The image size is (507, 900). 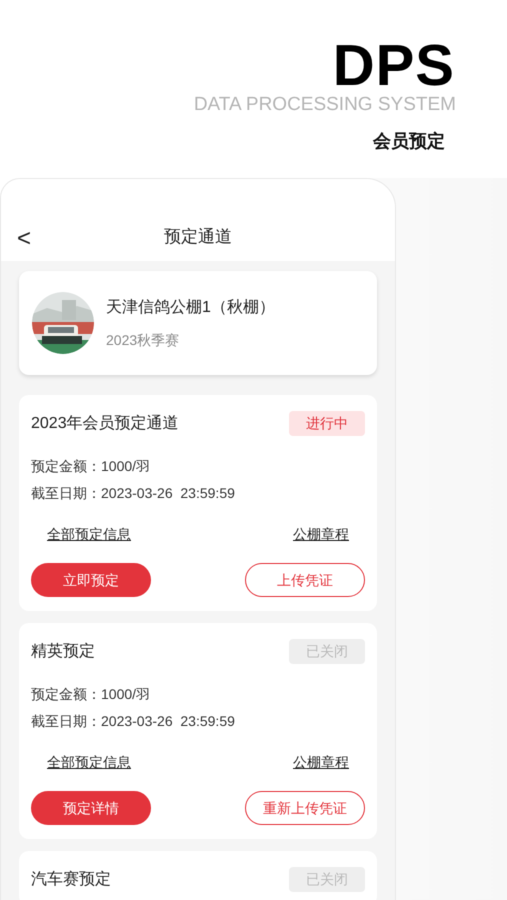 I want to click on club-name: 天津信鸽公棚1（秋棚）, so click(x=190, y=308).